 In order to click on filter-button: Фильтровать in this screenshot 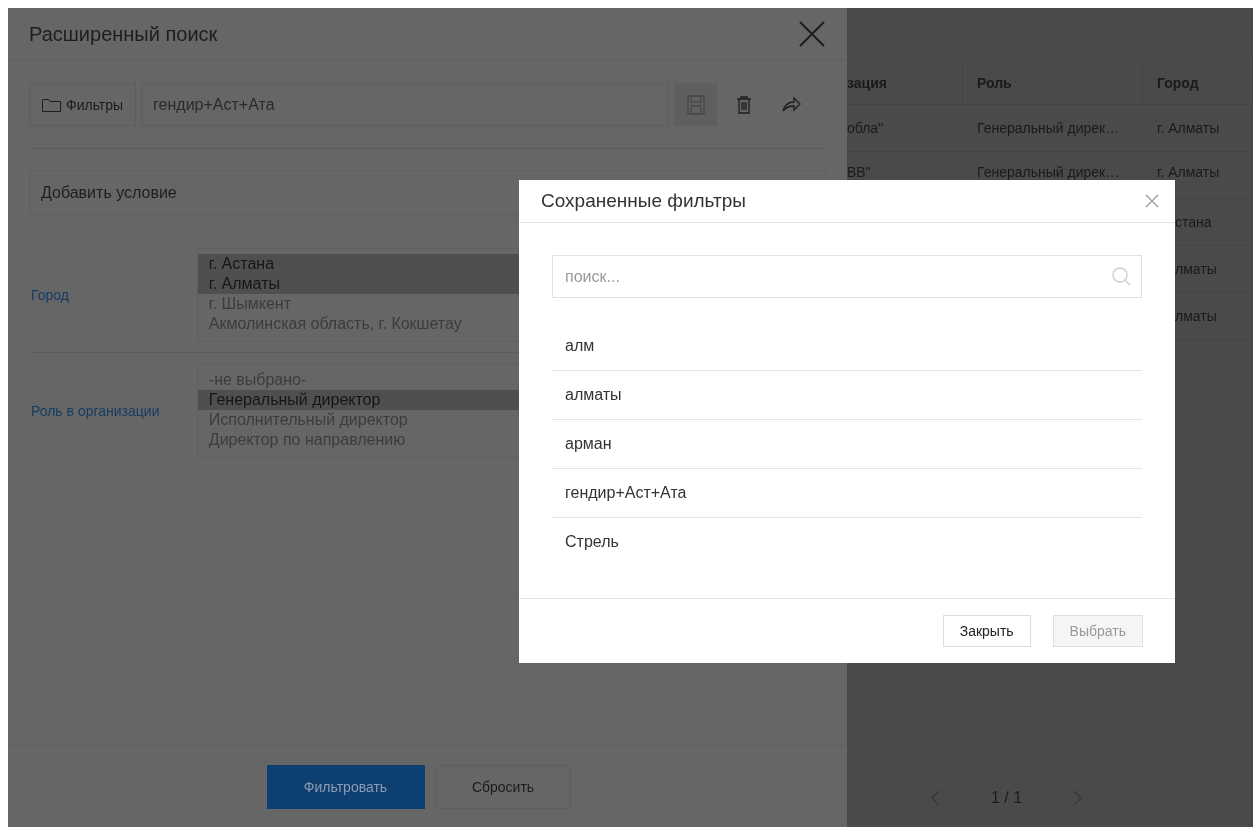, I will do `click(345, 786)`.